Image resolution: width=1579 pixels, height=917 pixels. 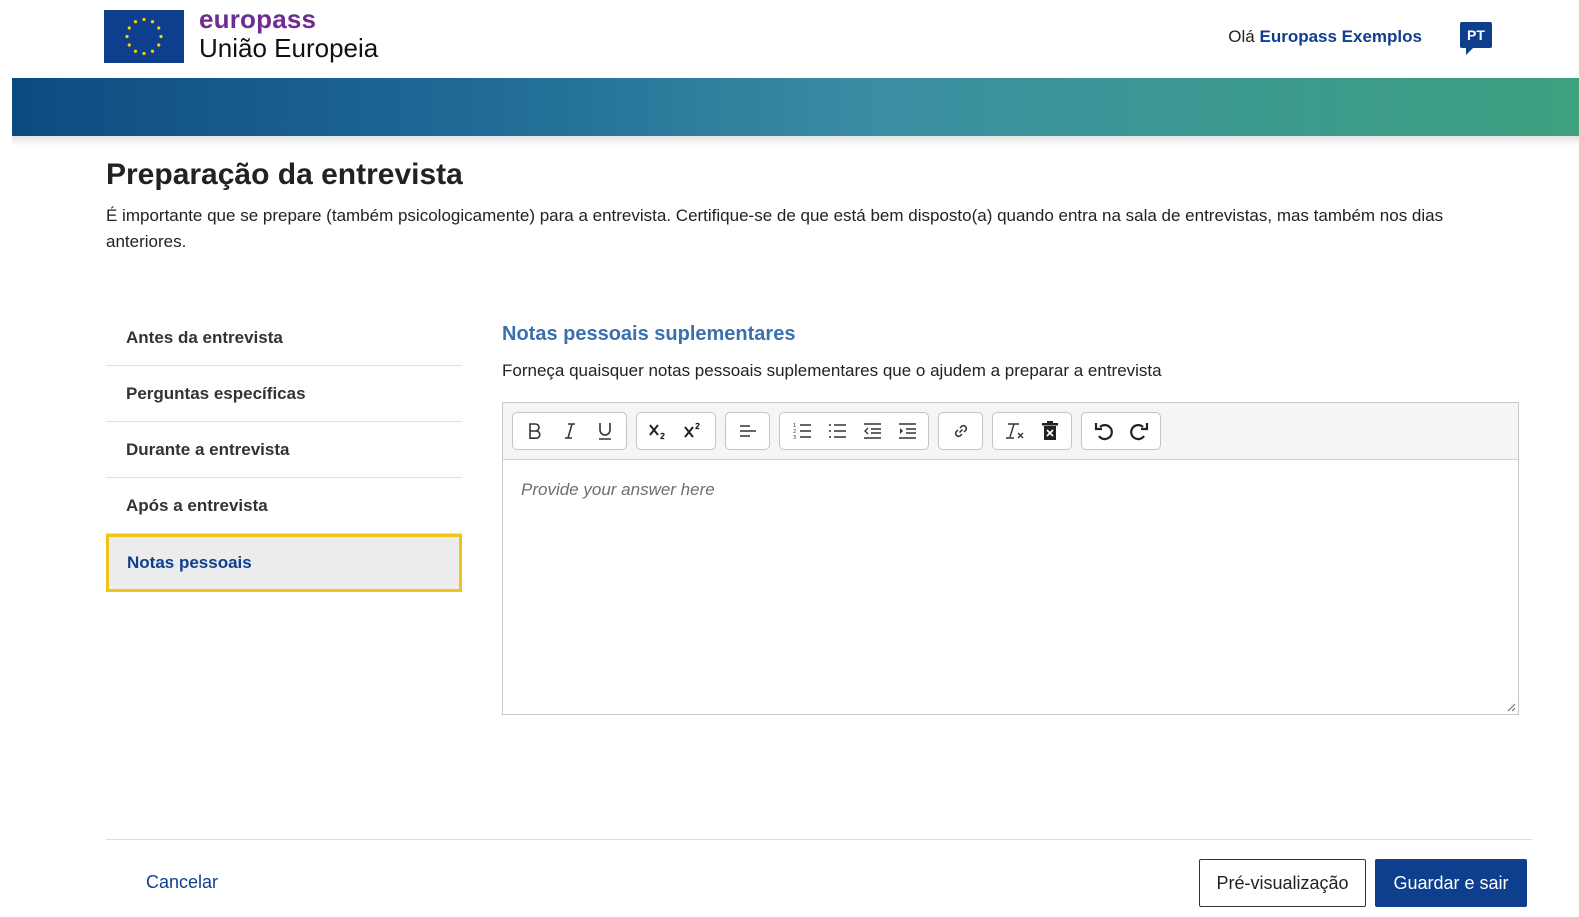 What do you see at coordinates (1241, 36) in the screenshot?
I see `greeting-prefix: Olá` at bounding box center [1241, 36].